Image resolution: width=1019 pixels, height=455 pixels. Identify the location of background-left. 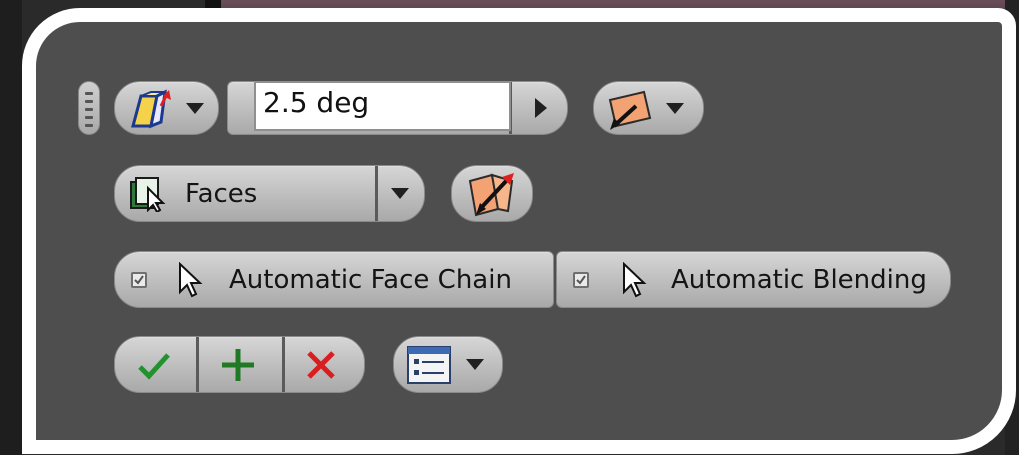
(11, 227).